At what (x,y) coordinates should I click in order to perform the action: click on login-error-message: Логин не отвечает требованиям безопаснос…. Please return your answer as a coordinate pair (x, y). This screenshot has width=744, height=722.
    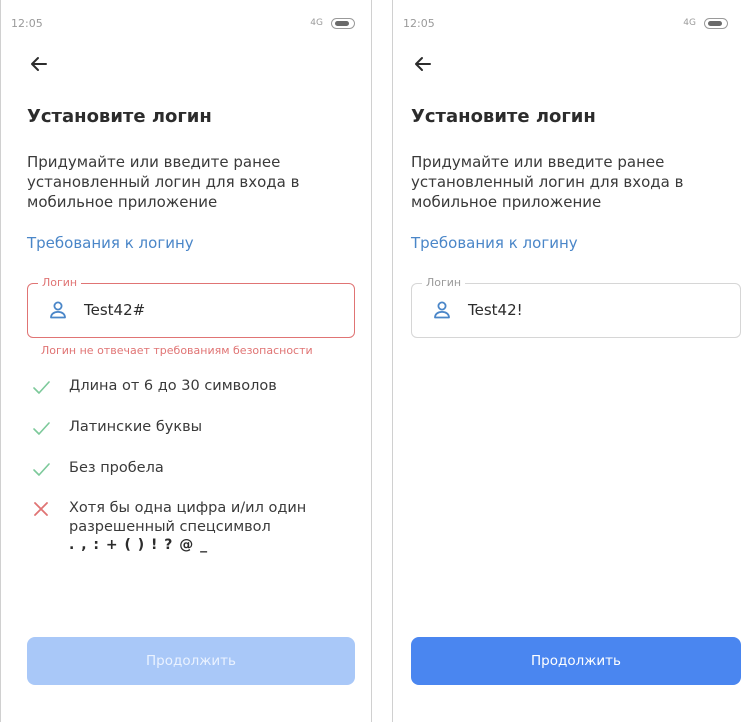
    Looking at the image, I should click on (177, 350).